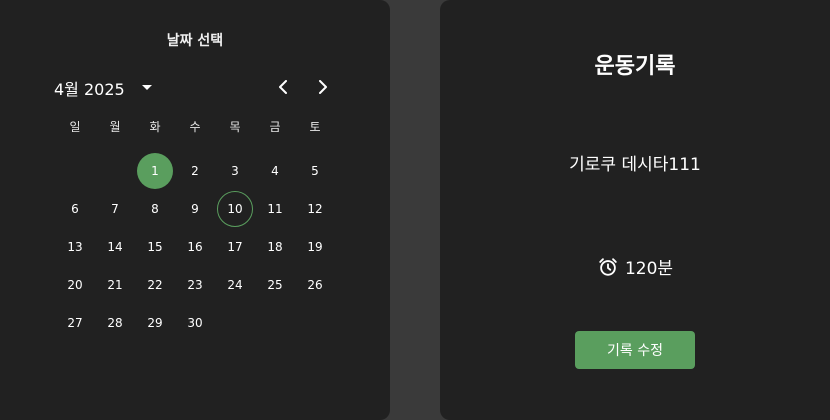  Describe the element at coordinates (155, 127) in the screenshot. I see `weekday-label: 화` at that location.